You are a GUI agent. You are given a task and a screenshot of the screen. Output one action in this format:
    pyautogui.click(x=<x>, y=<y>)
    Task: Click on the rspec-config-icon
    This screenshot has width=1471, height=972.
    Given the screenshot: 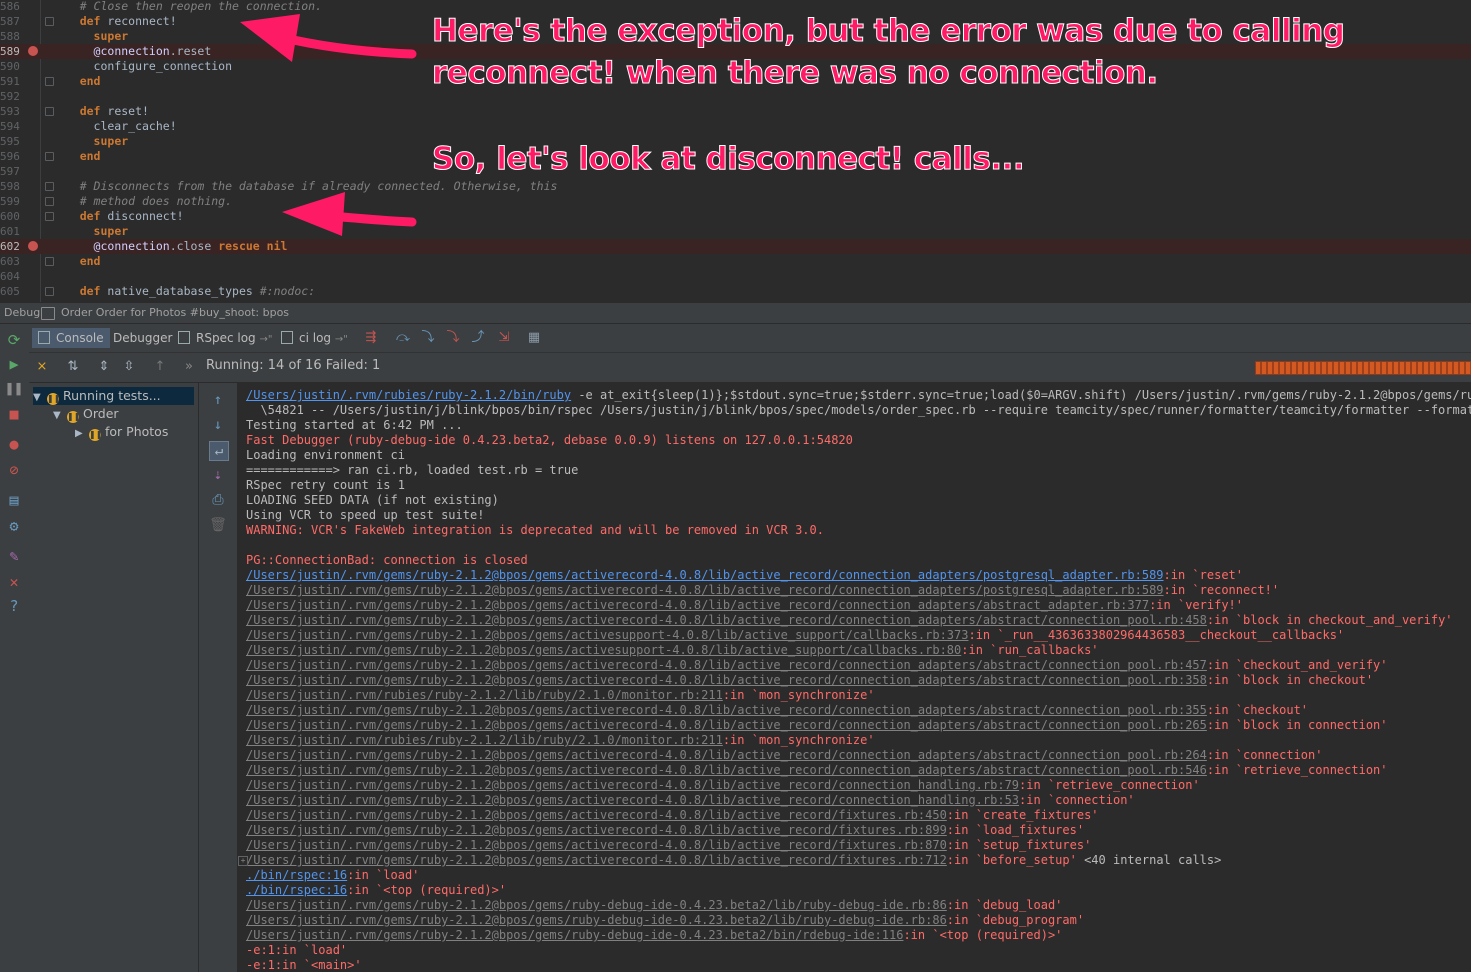 What is the action you would take?
    pyautogui.click(x=48, y=313)
    